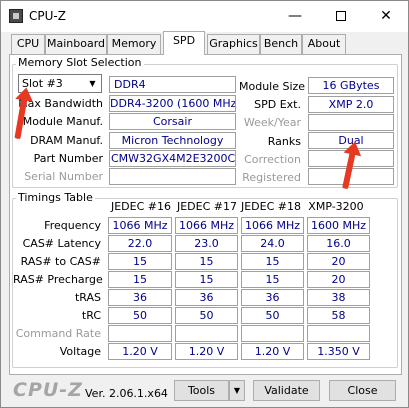 The width and height of the screenshot is (409, 408). Describe the element at coordinates (172, 158) in the screenshot. I see `part-number-value: CMW32GX4M2E3200C16` at that location.